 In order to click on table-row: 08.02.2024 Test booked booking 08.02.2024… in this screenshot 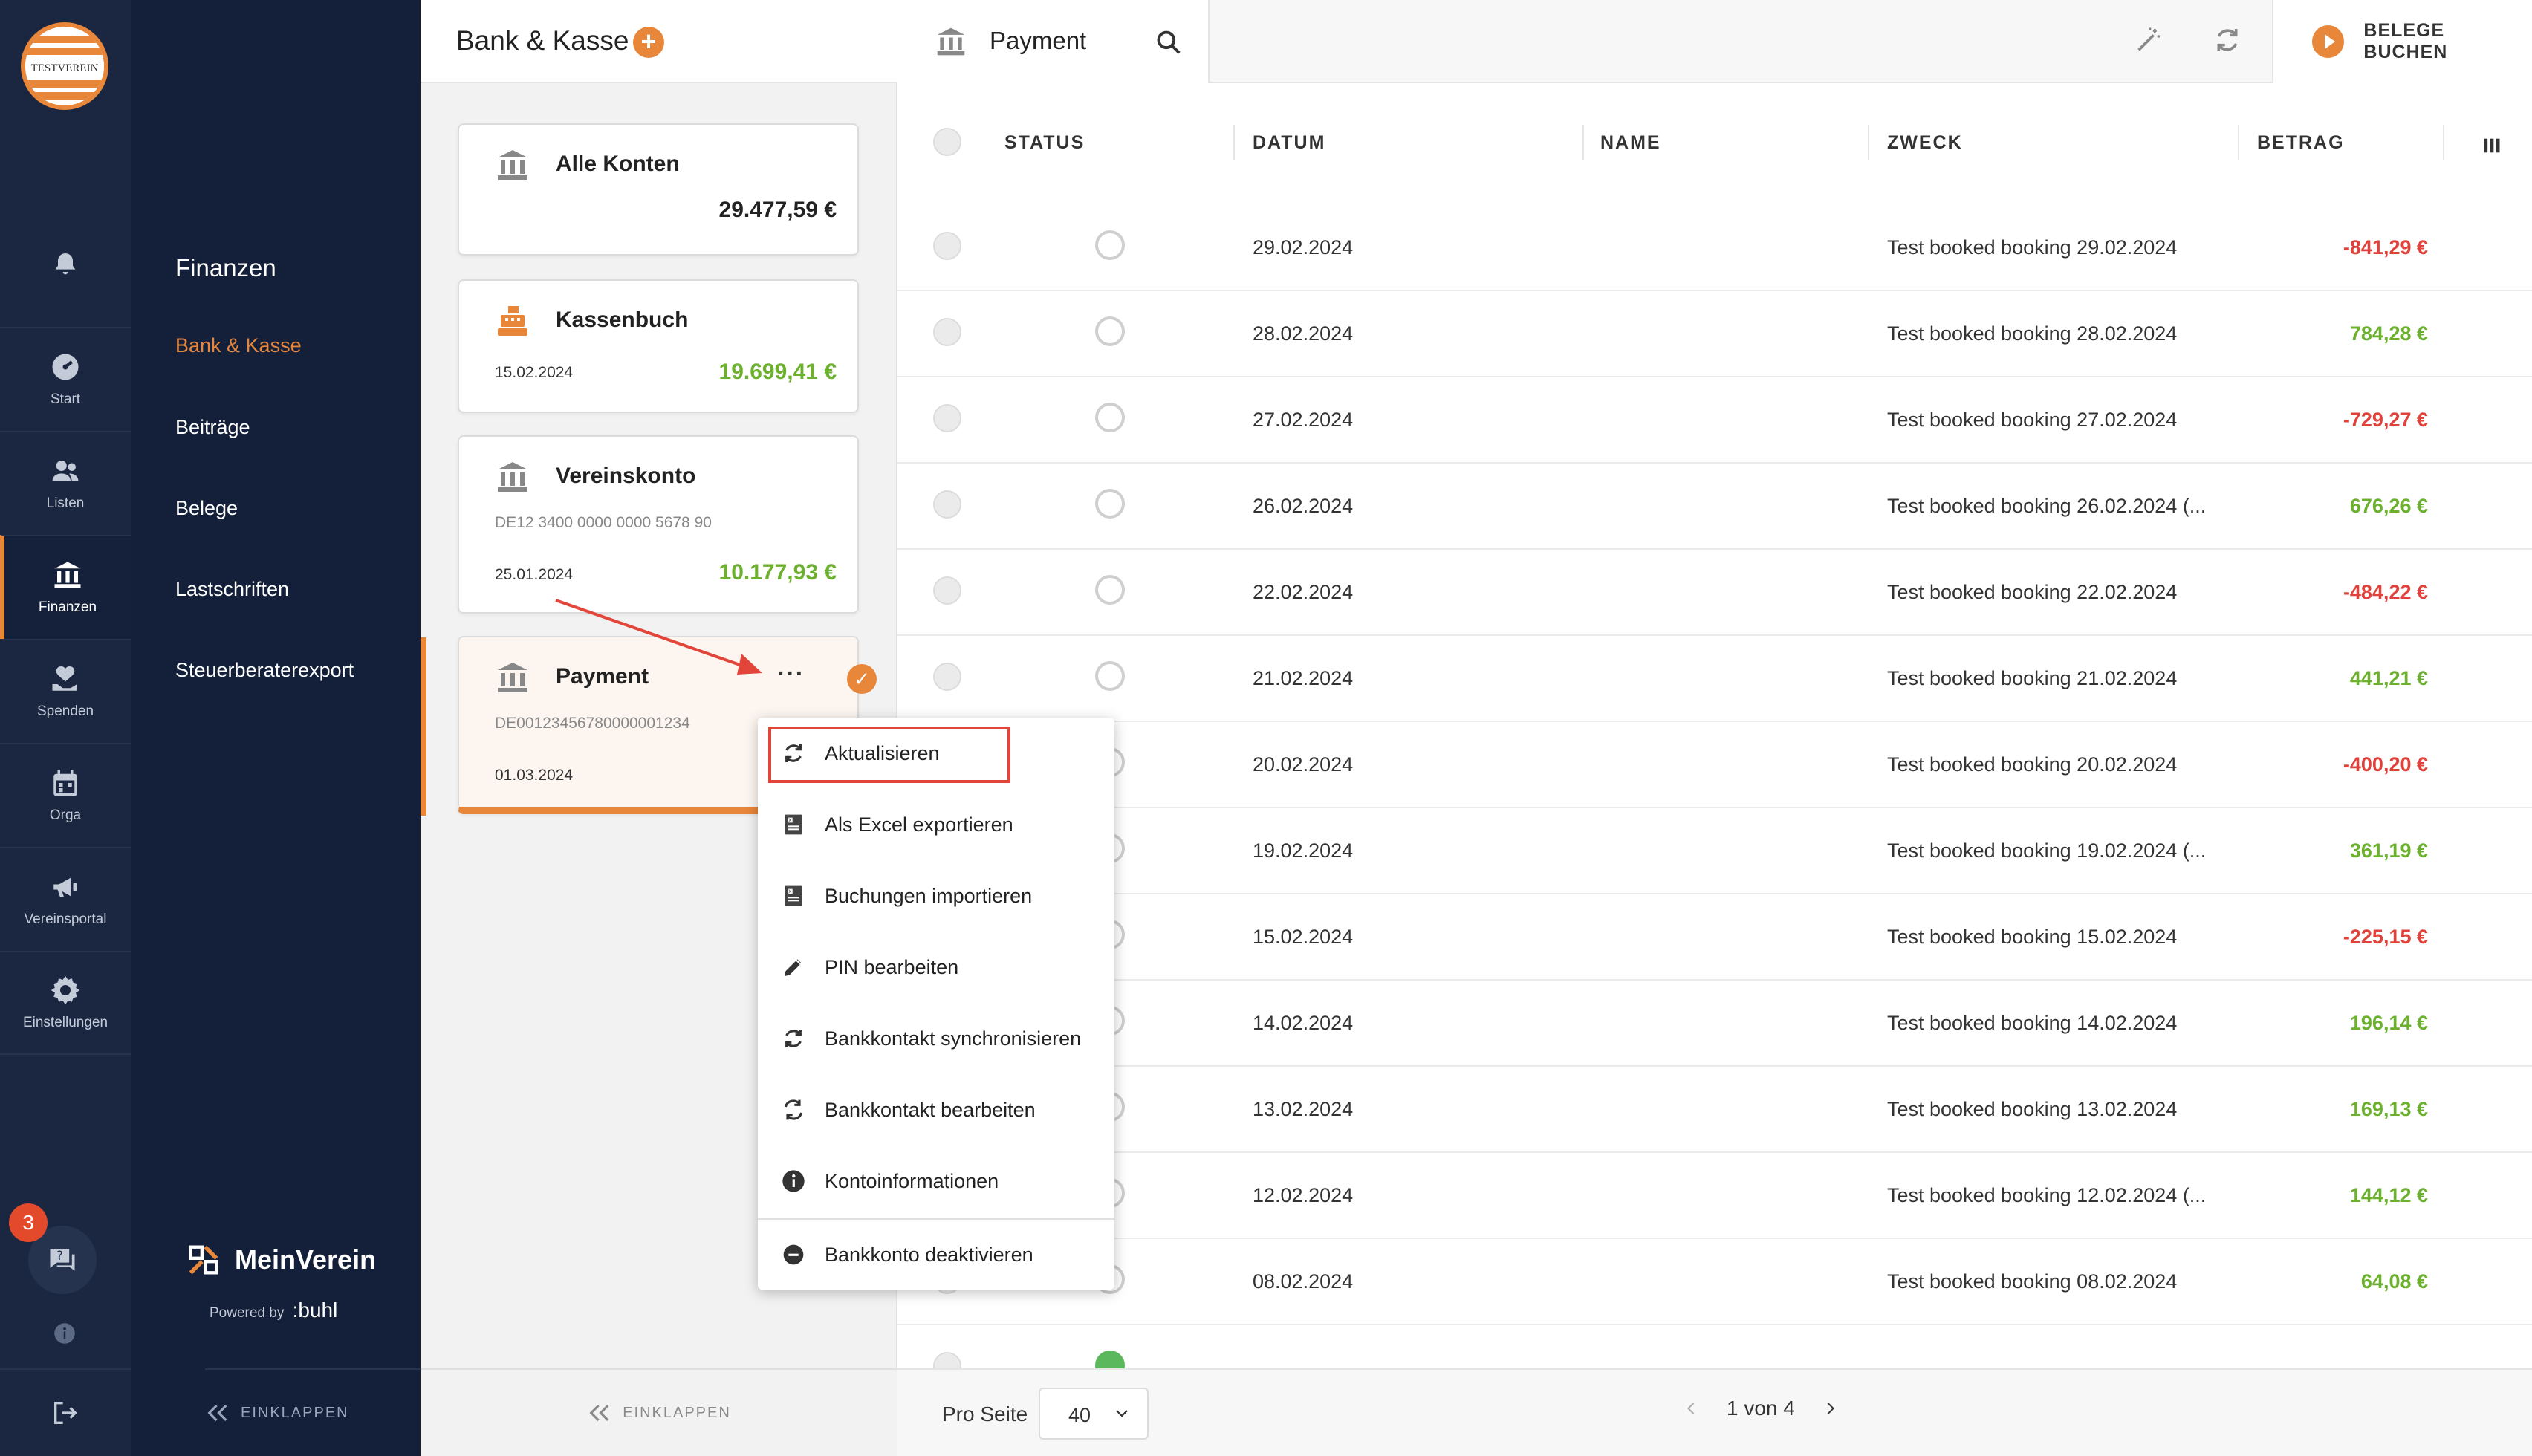, I will do `click(1714, 1282)`.